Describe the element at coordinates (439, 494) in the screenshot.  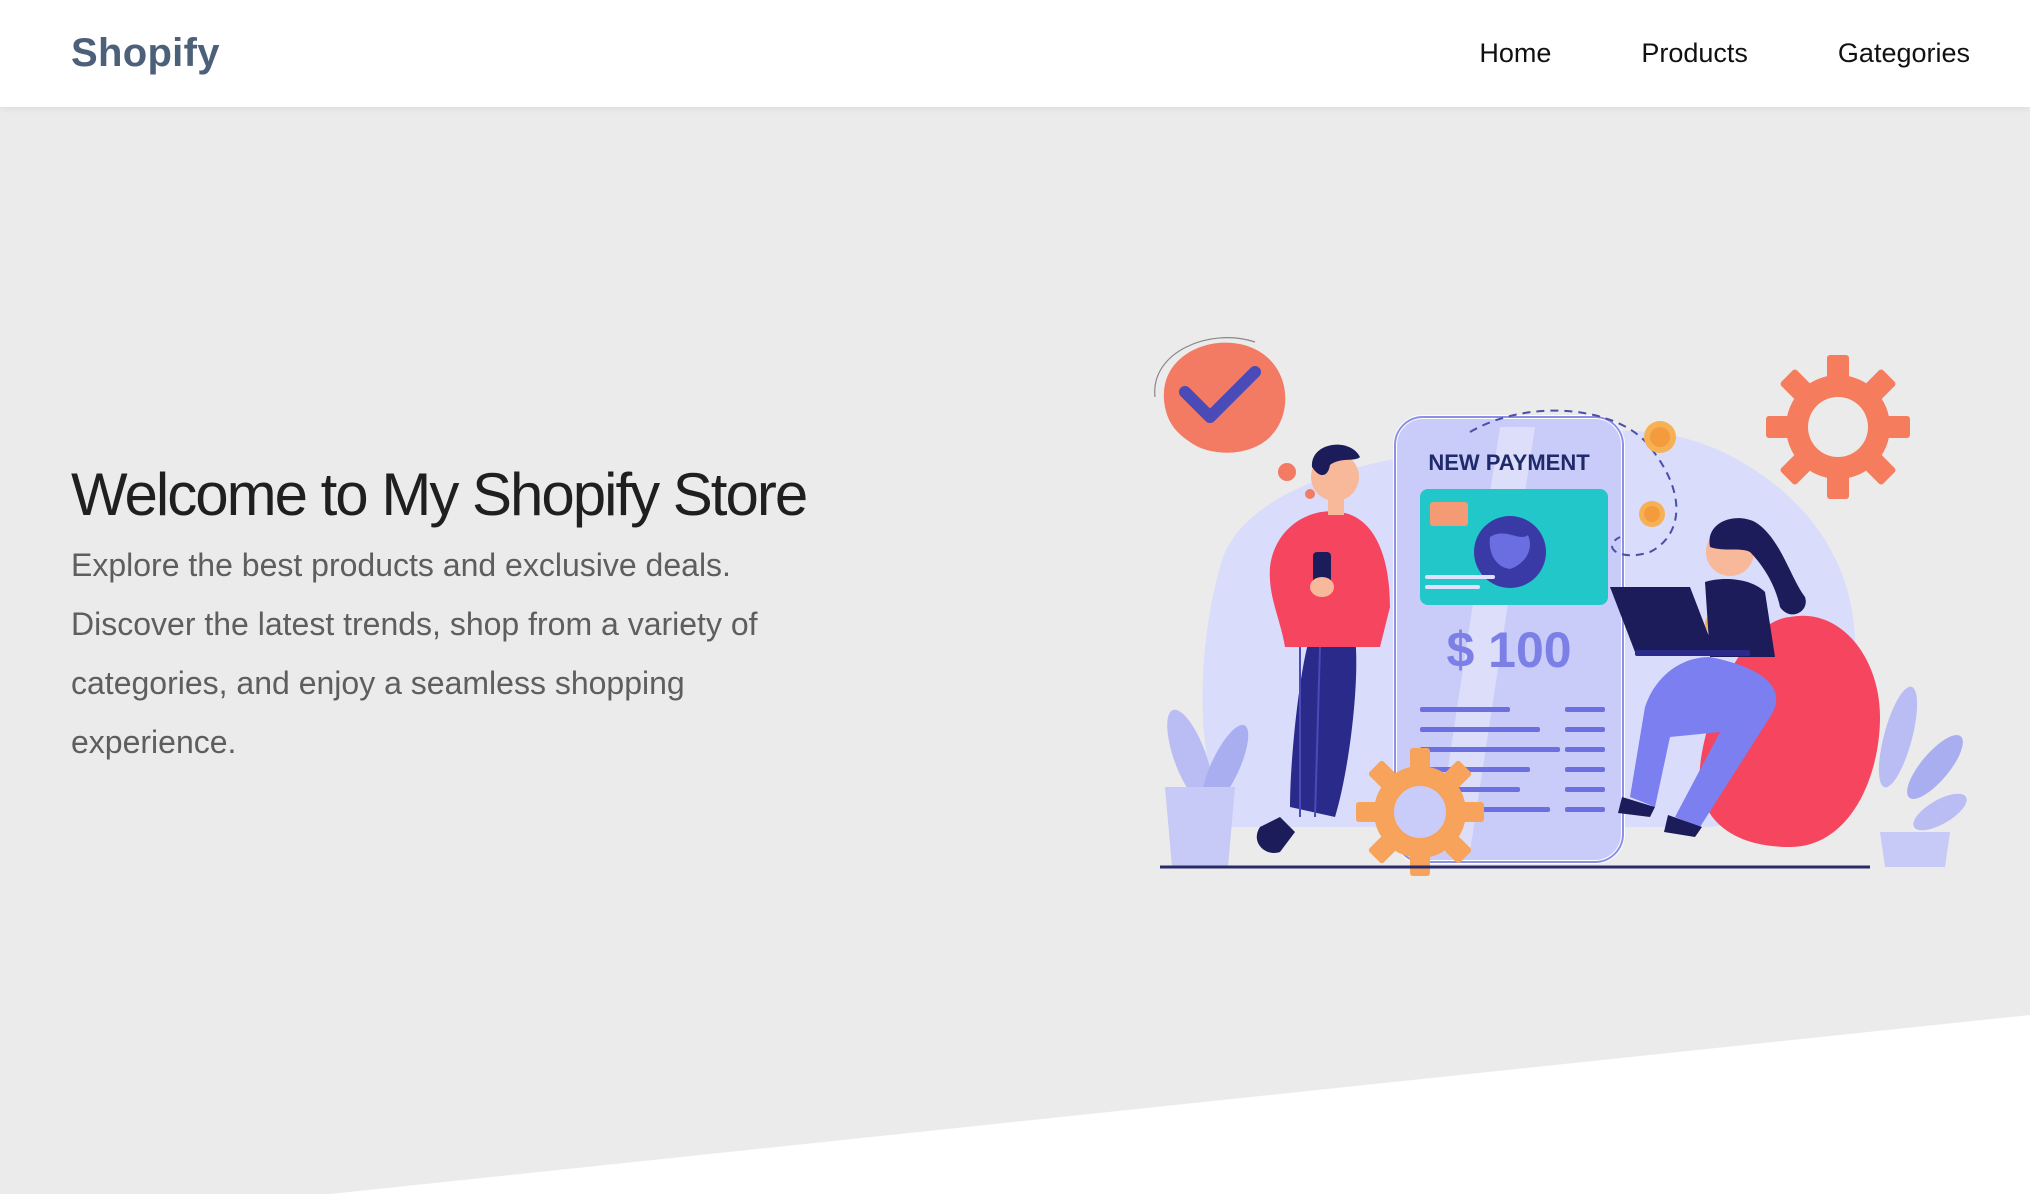
I see `hero-title: Welcome to My Shopify Store` at that location.